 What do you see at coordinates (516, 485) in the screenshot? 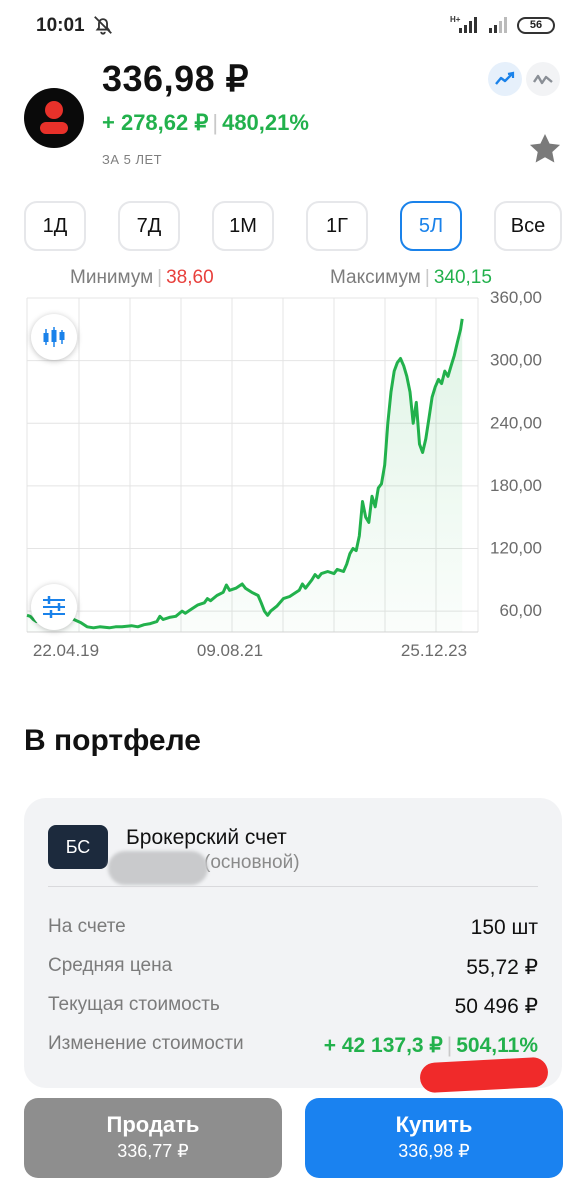
I see `y-tick-label: 180,00` at bounding box center [516, 485].